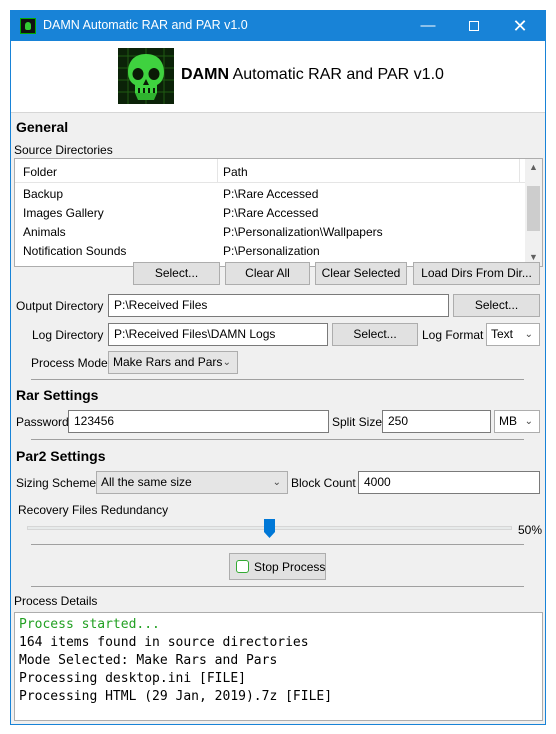  What do you see at coordinates (361, 273) in the screenshot?
I see `clear-selected-button: Clear Selected` at bounding box center [361, 273].